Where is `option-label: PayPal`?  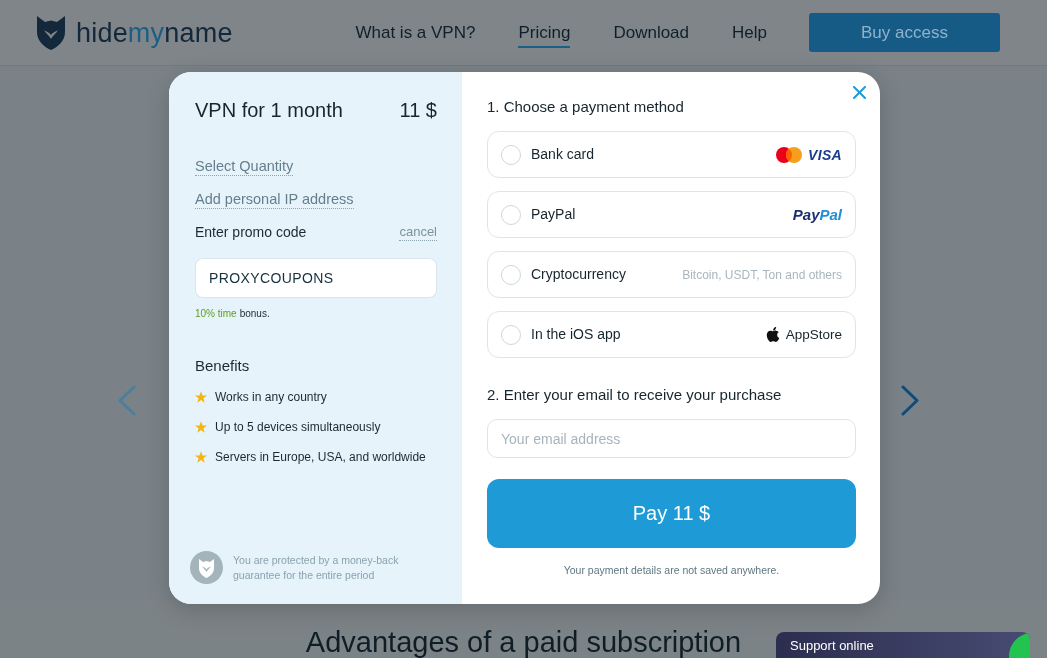
option-label: PayPal is located at coordinates (553, 214).